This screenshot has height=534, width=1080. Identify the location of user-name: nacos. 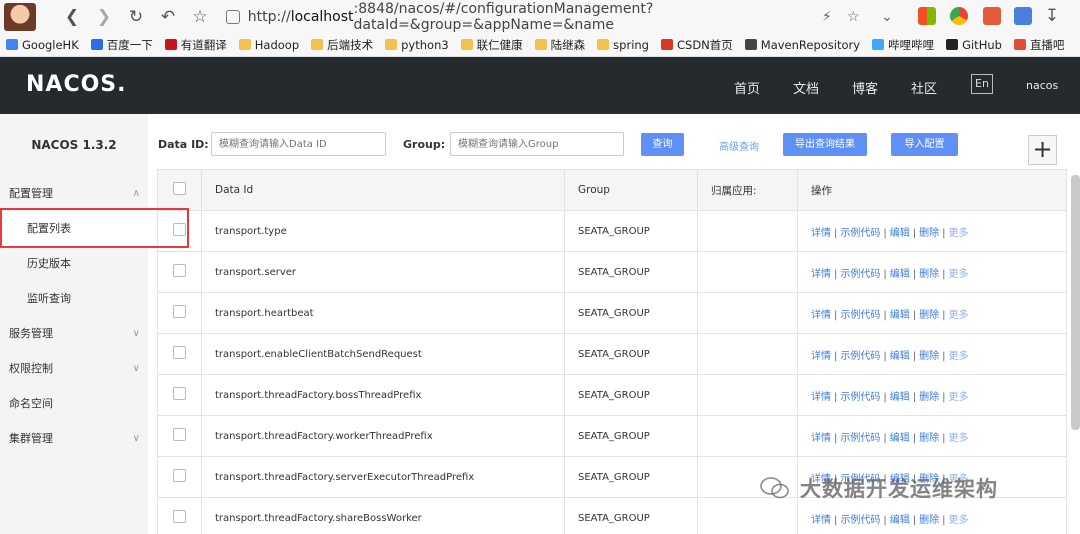
(1042, 85).